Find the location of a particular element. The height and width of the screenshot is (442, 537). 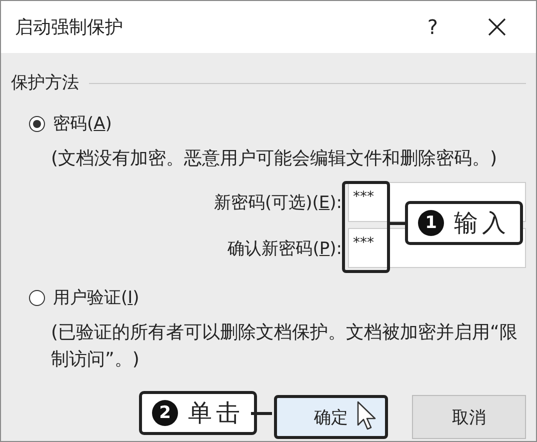

step-number-badge: 2 is located at coordinates (165, 413).